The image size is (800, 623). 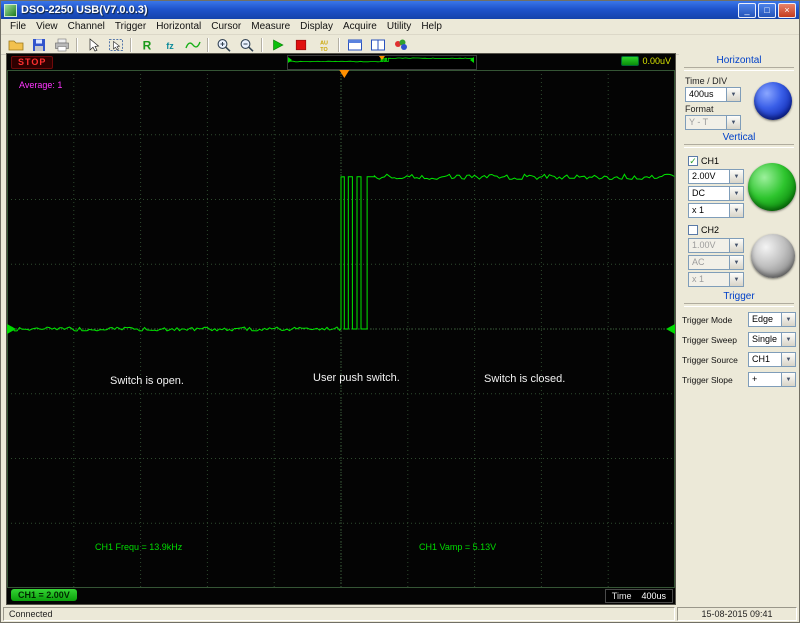 What do you see at coordinates (11, 329) in the screenshot?
I see `ch1-position-marker` at bounding box center [11, 329].